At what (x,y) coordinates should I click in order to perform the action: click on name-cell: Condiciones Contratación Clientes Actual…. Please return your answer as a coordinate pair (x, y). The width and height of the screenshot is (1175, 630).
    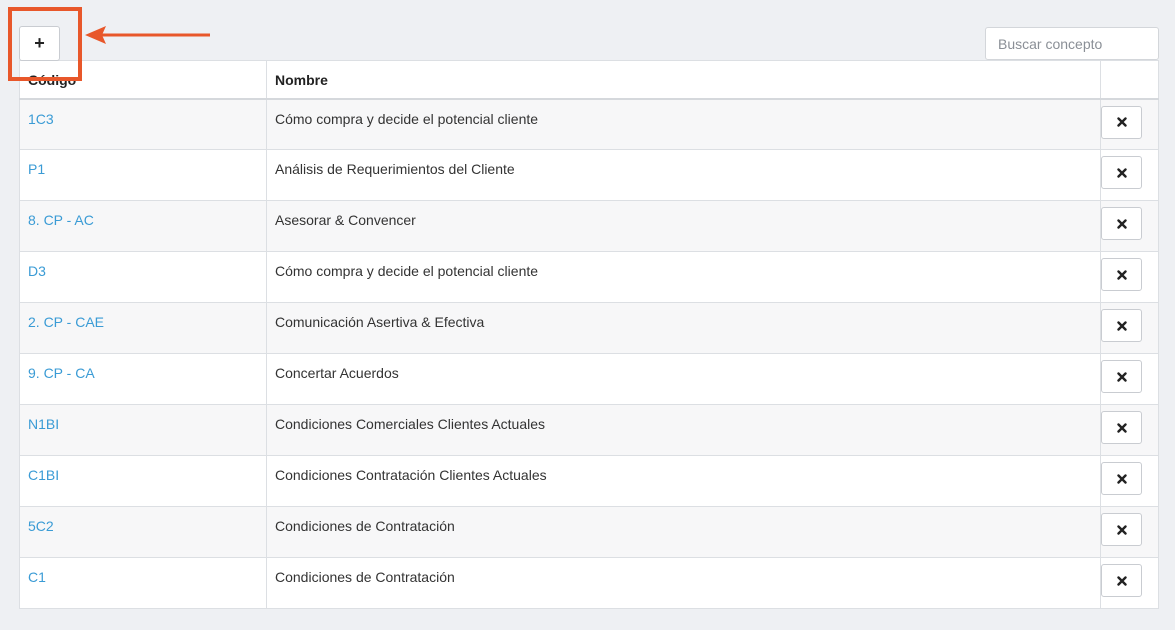
    Looking at the image, I should click on (683, 481).